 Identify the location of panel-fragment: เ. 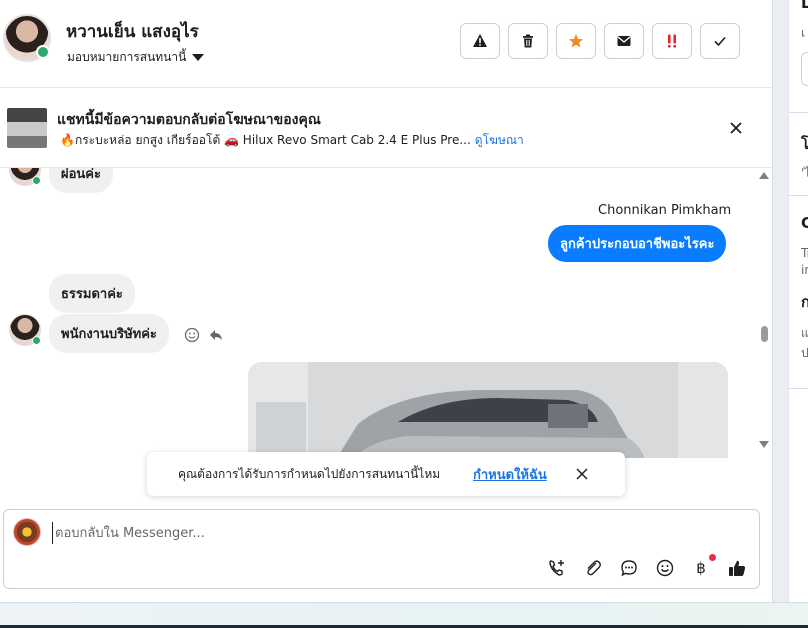
(803, 33).